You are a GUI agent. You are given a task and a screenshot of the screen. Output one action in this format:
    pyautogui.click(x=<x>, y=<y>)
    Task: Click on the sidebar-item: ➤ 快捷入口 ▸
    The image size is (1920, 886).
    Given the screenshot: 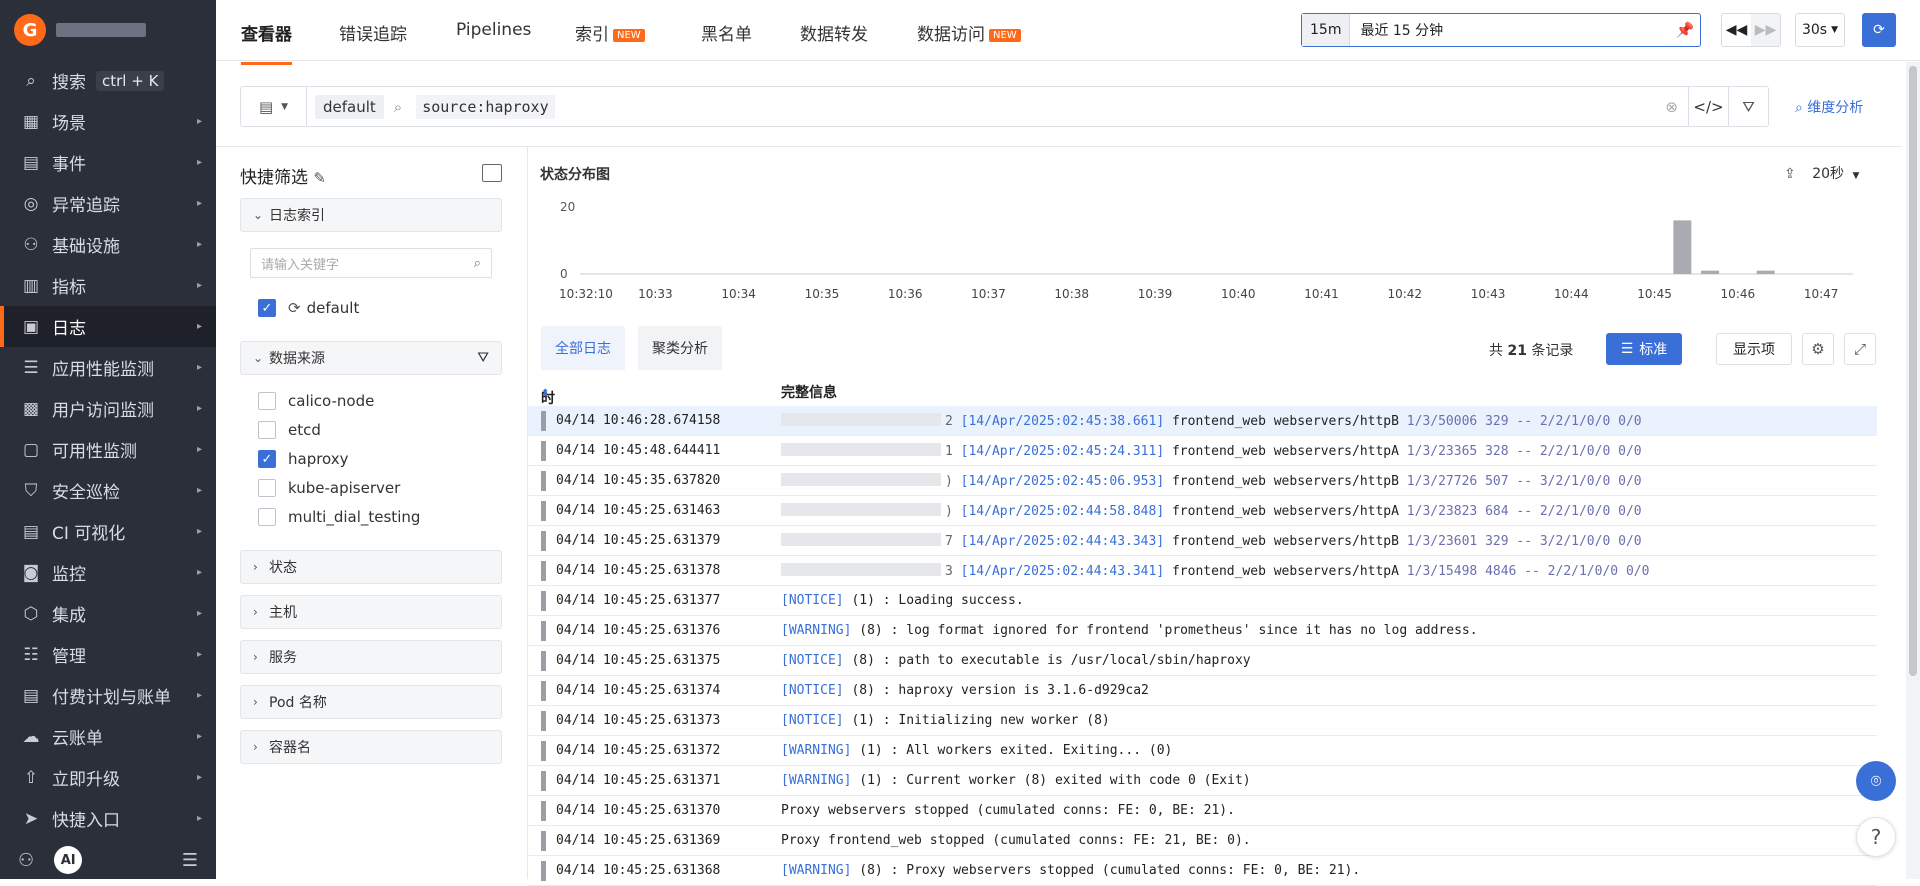 What is the action you would take?
    pyautogui.click(x=108, y=818)
    